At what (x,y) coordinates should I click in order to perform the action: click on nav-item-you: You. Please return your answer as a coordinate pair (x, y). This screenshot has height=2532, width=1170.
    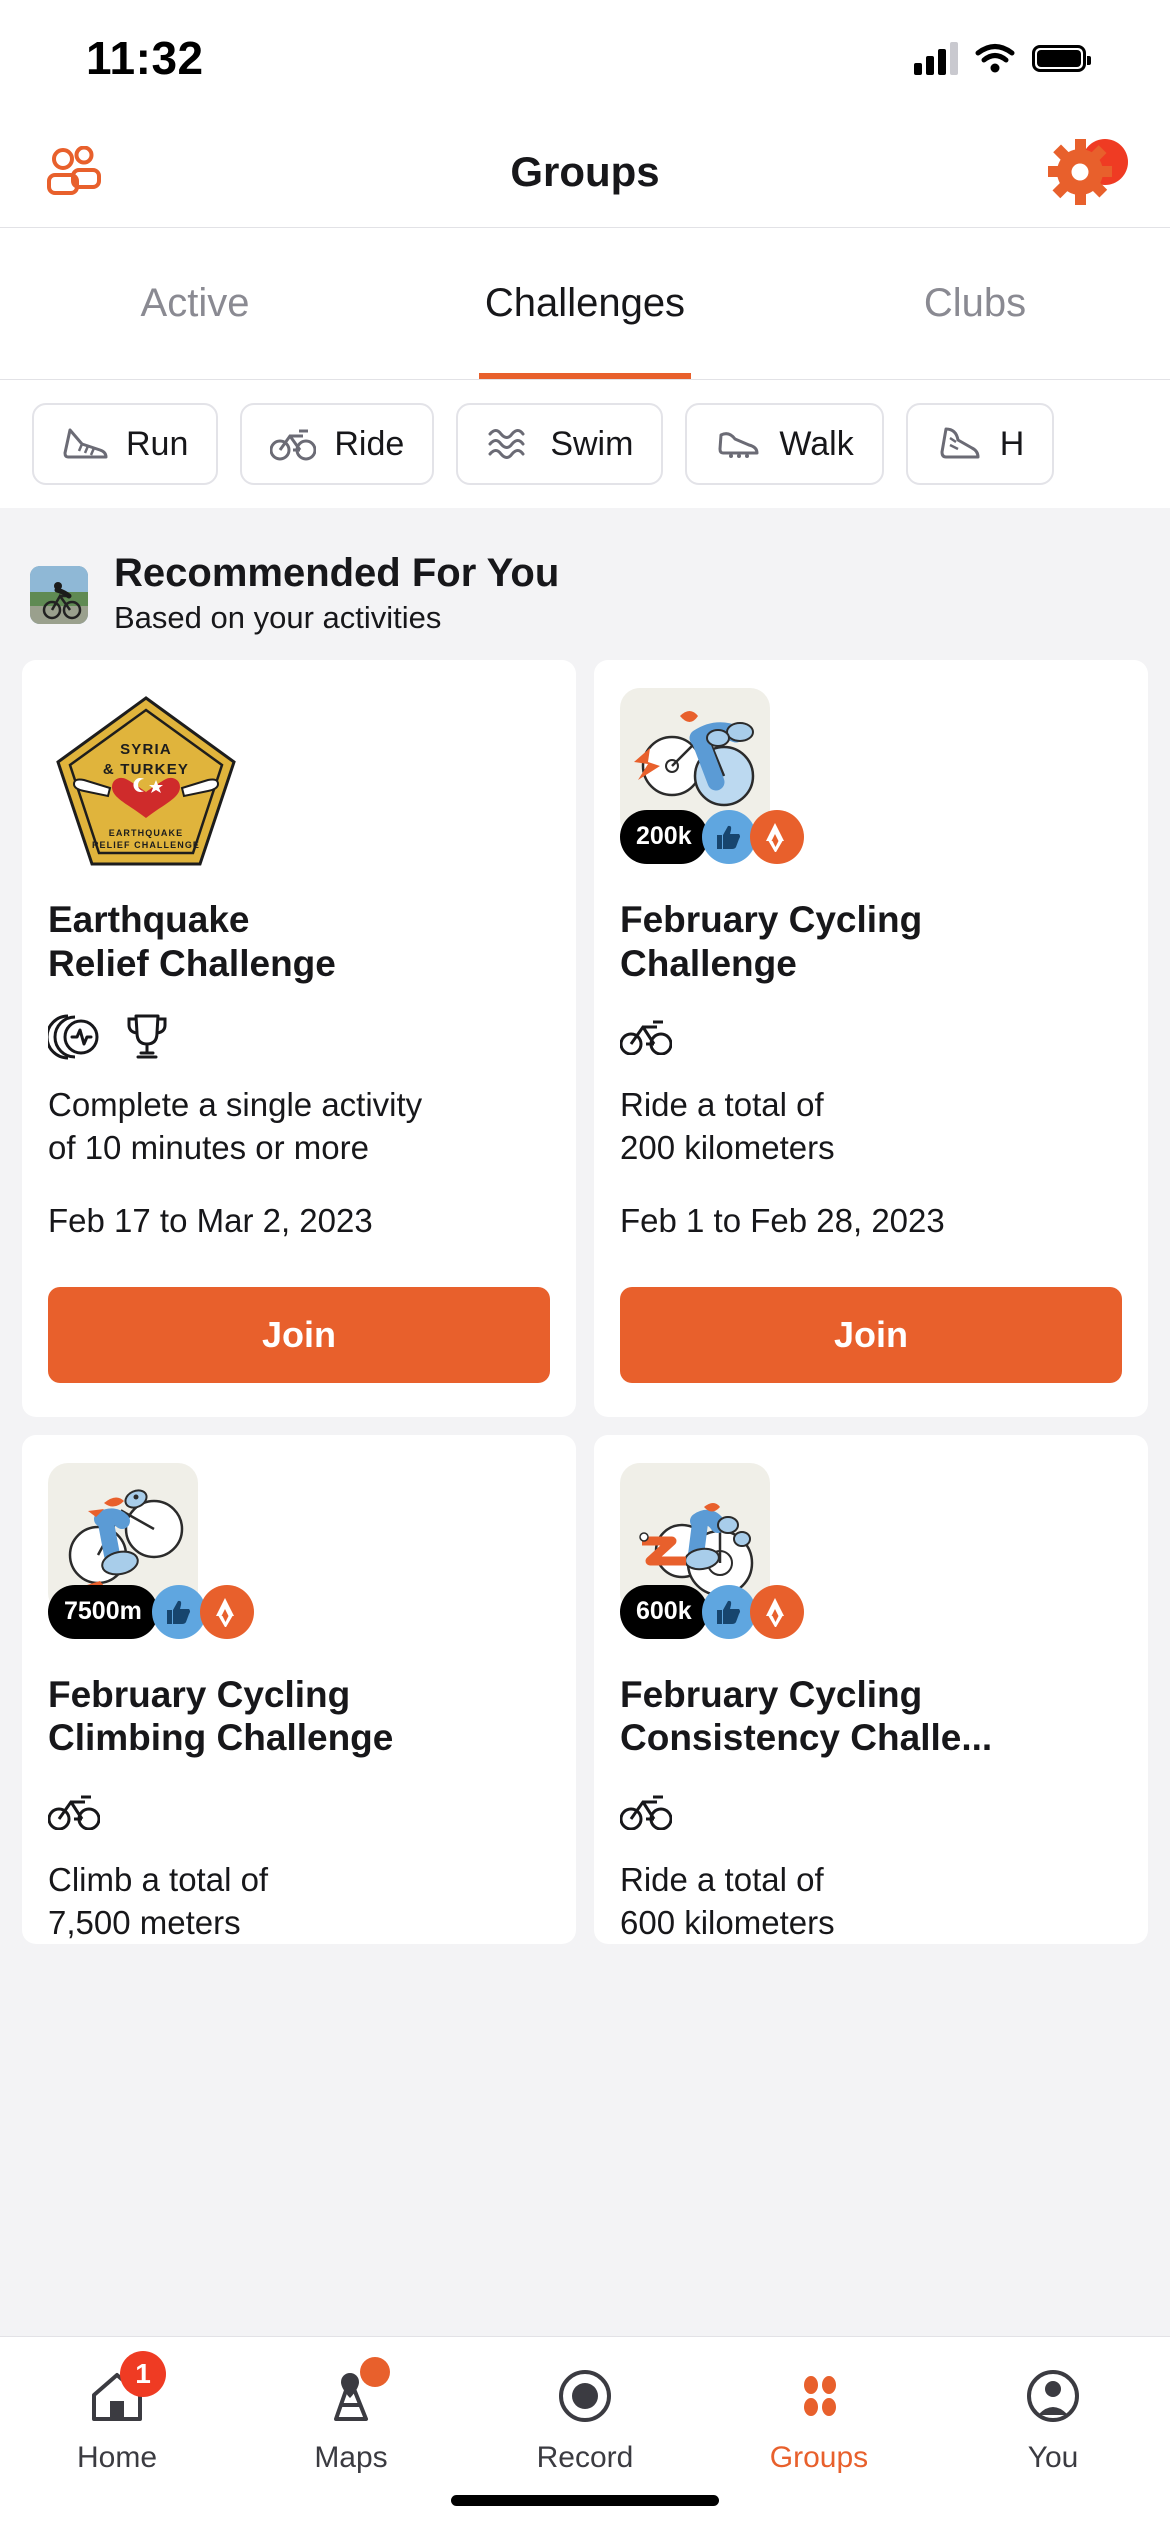
    Looking at the image, I should click on (1053, 2419).